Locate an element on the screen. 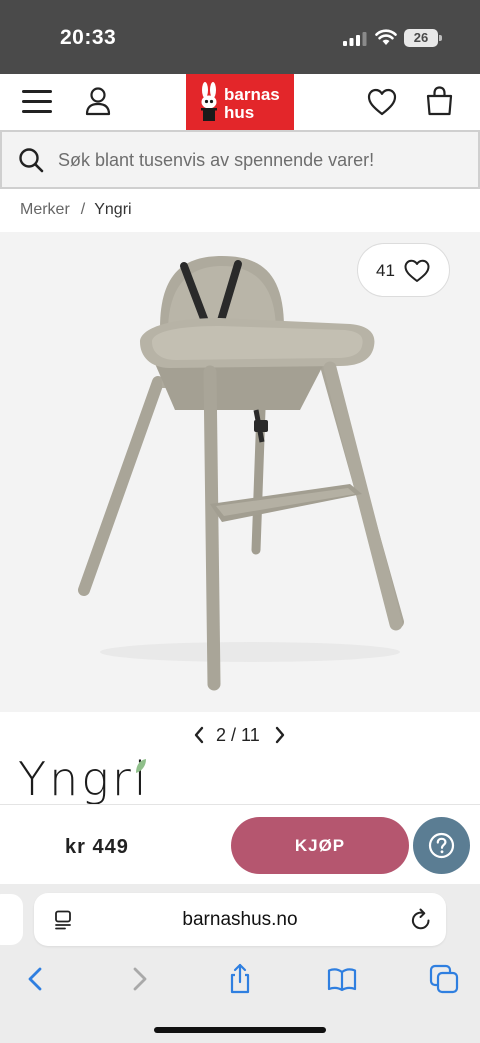 The height and width of the screenshot is (1043, 480). cellular-signal-icon is located at coordinates (355, 39).